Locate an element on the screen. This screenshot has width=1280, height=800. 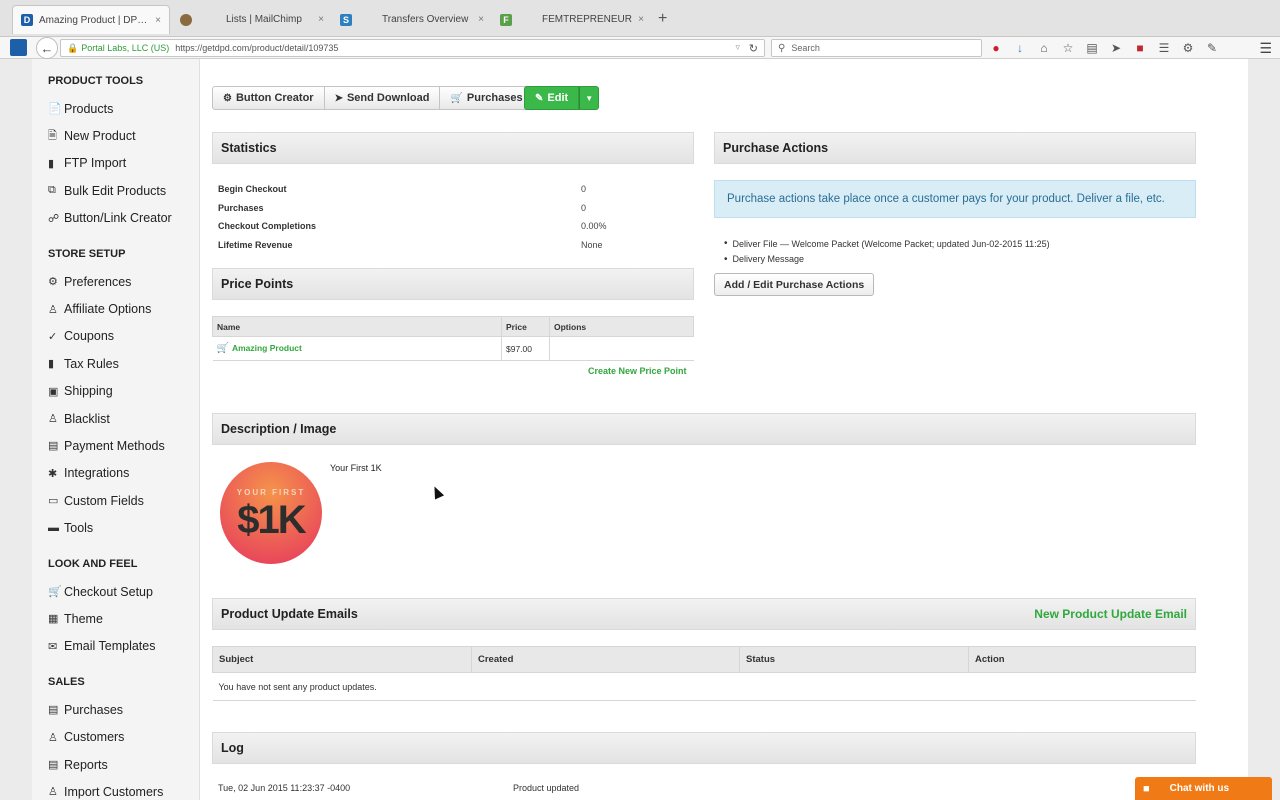
sidebar-item-reports: ▤ Reports is located at coordinates (123, 764).